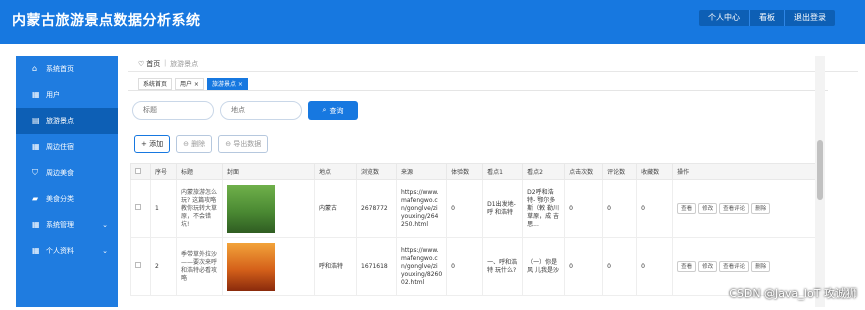 Image resolution: width=865 pixels, height=310 pixels. What do you see at coordinates (164, 209) in the screenshot?
I see `row-index: 1` at bounding box center [164, 209].